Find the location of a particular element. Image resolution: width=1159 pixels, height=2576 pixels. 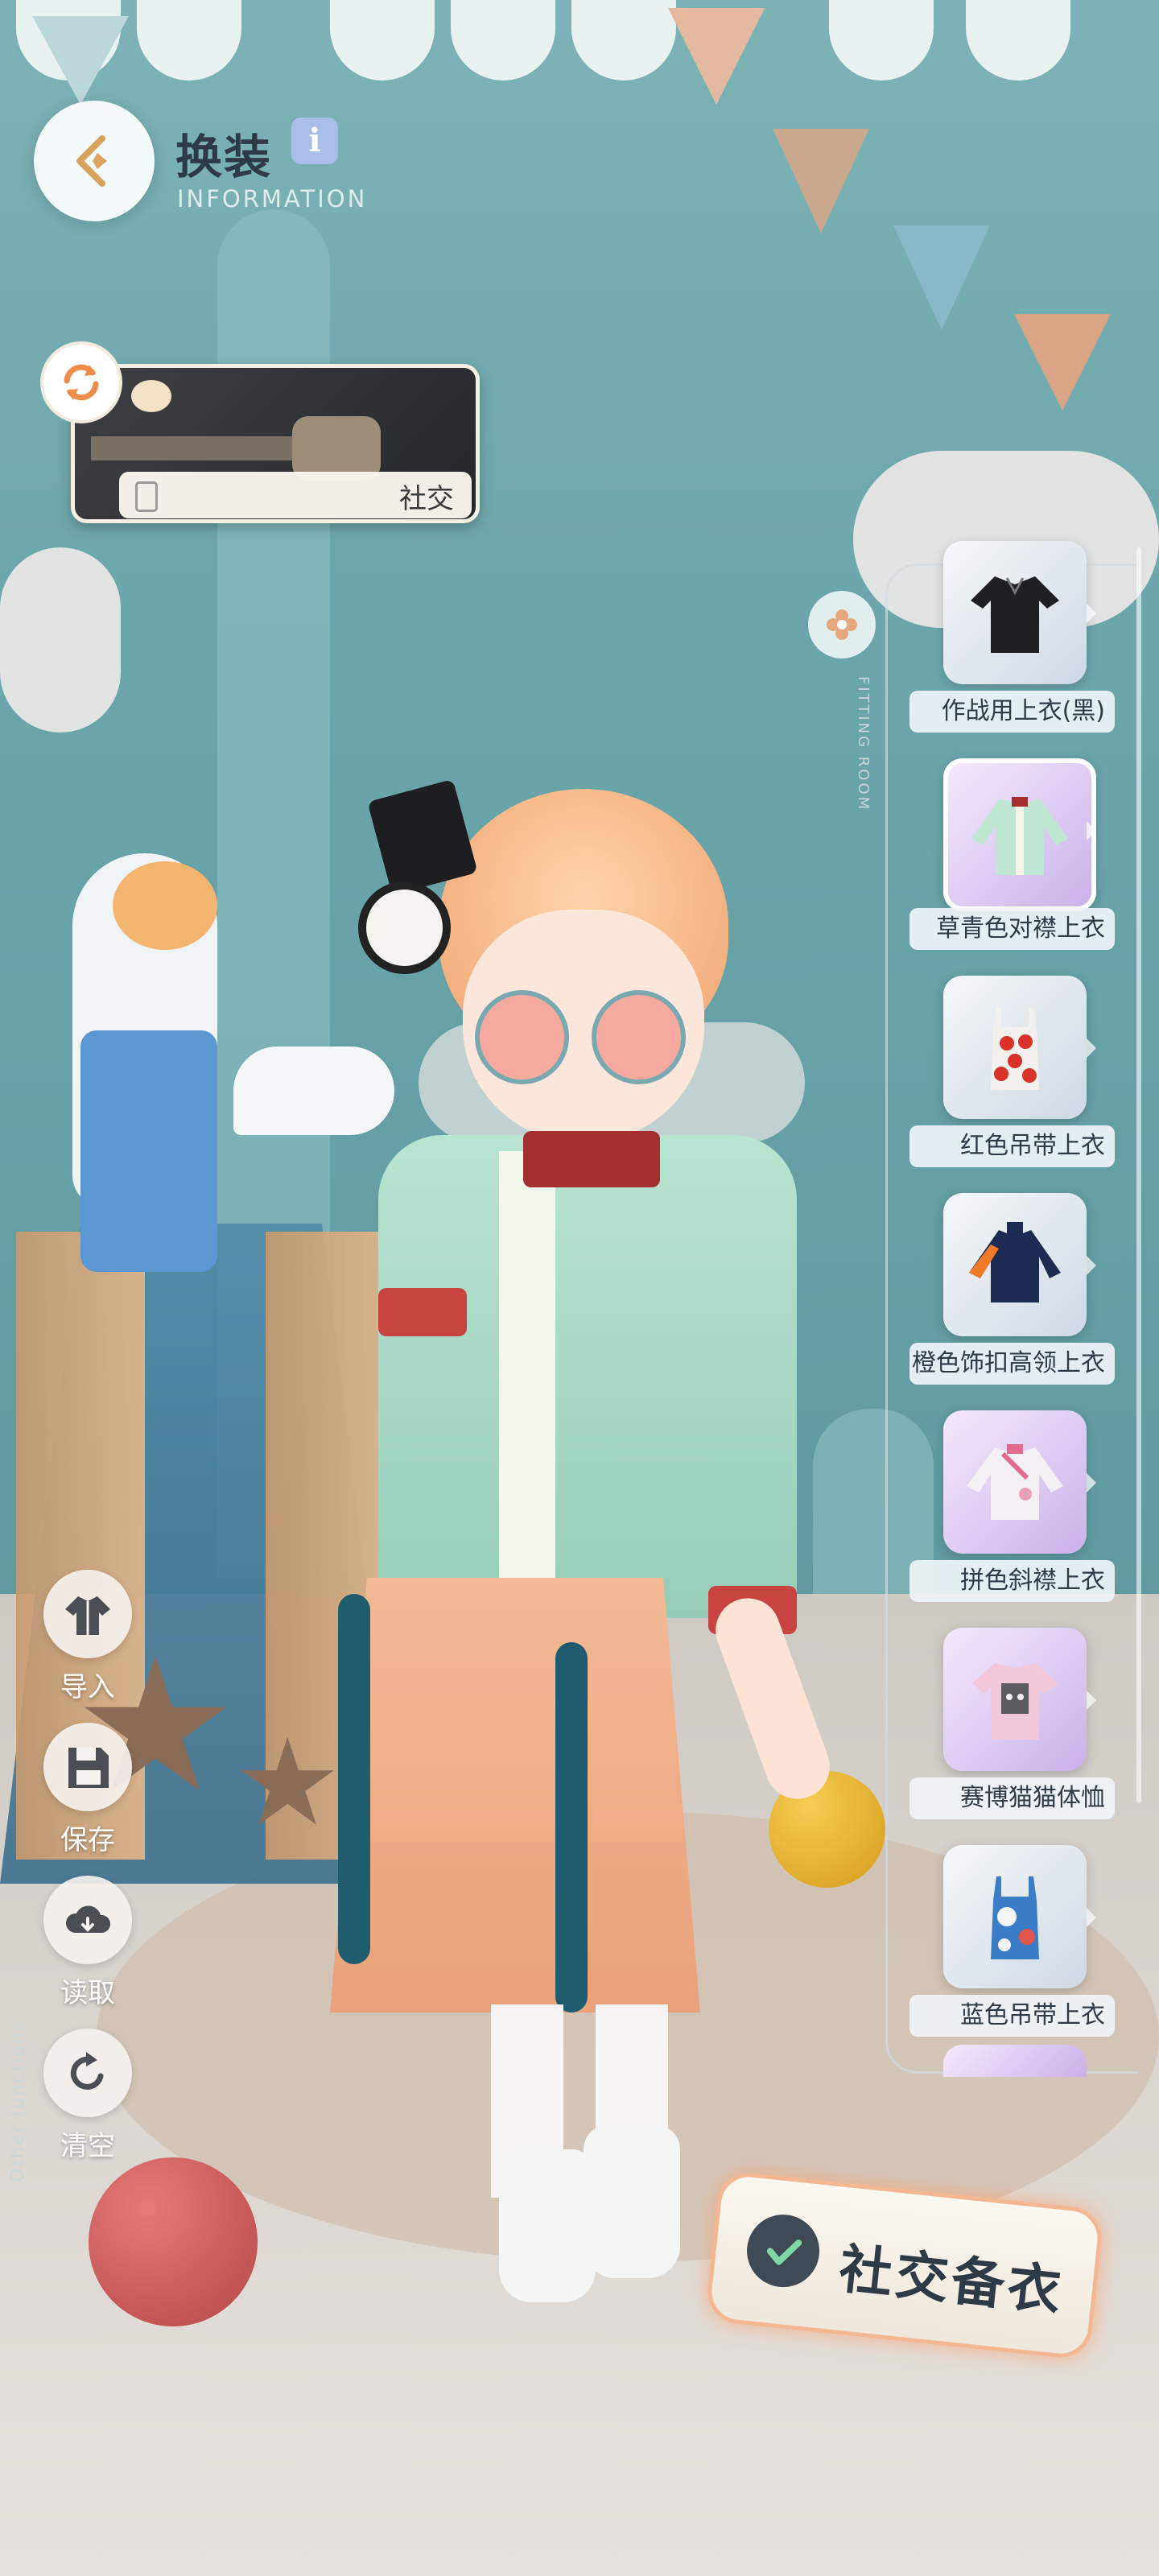

clothing-item: 橙色饰扣高领上衣 is located at coordinates (1022, 1293).